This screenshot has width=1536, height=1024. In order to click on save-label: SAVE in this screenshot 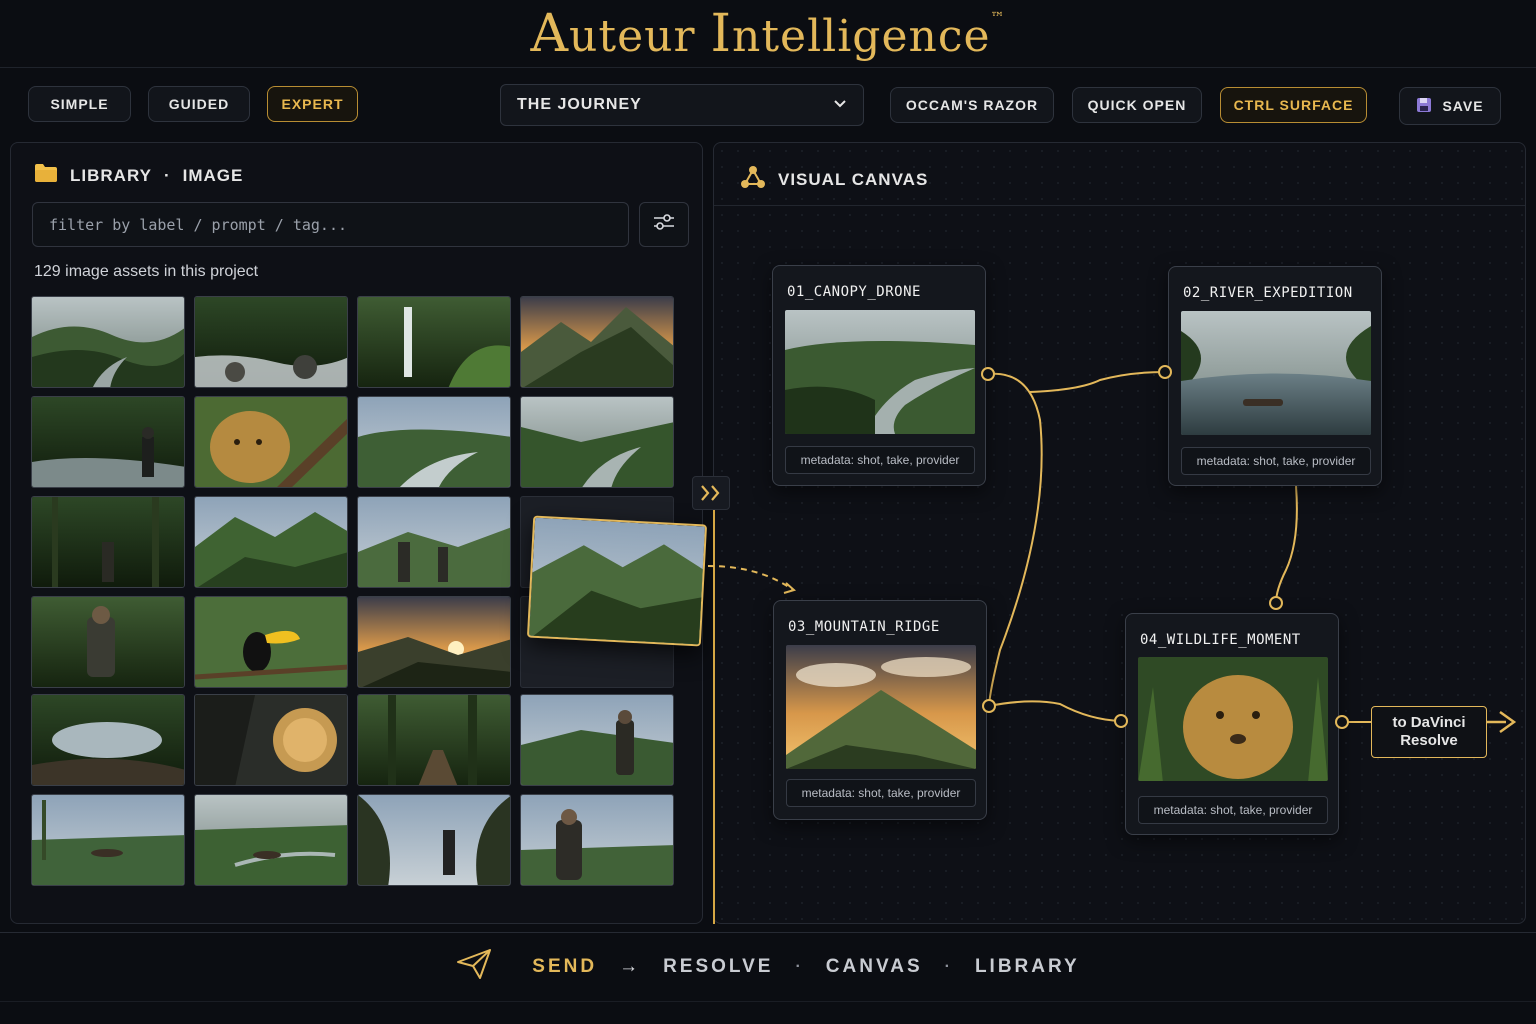, I will do `click(1463, 106)`.